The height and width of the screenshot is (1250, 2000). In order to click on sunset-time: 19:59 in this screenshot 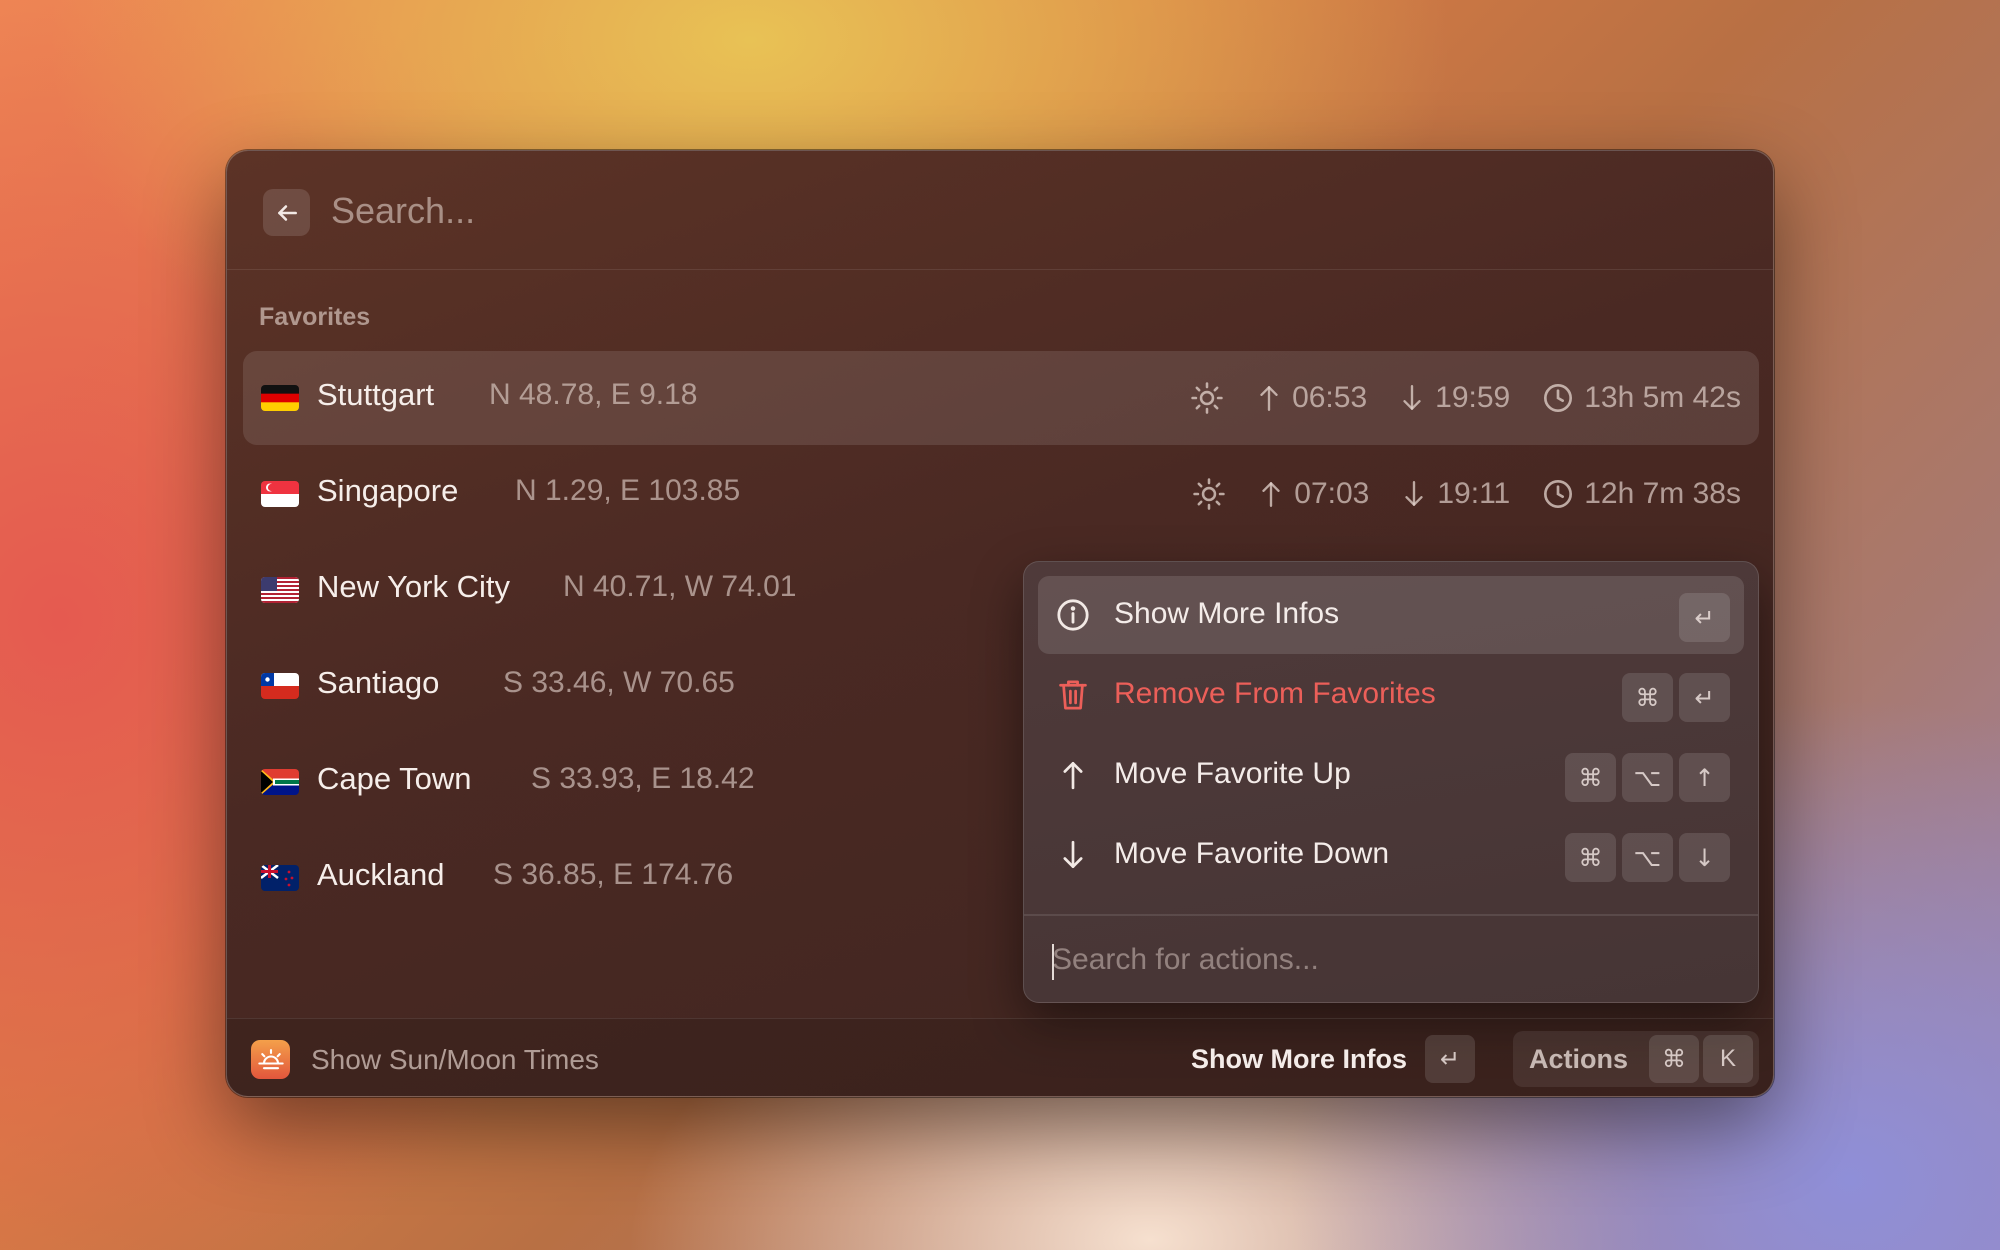, I will do `click(1454, 398)`.